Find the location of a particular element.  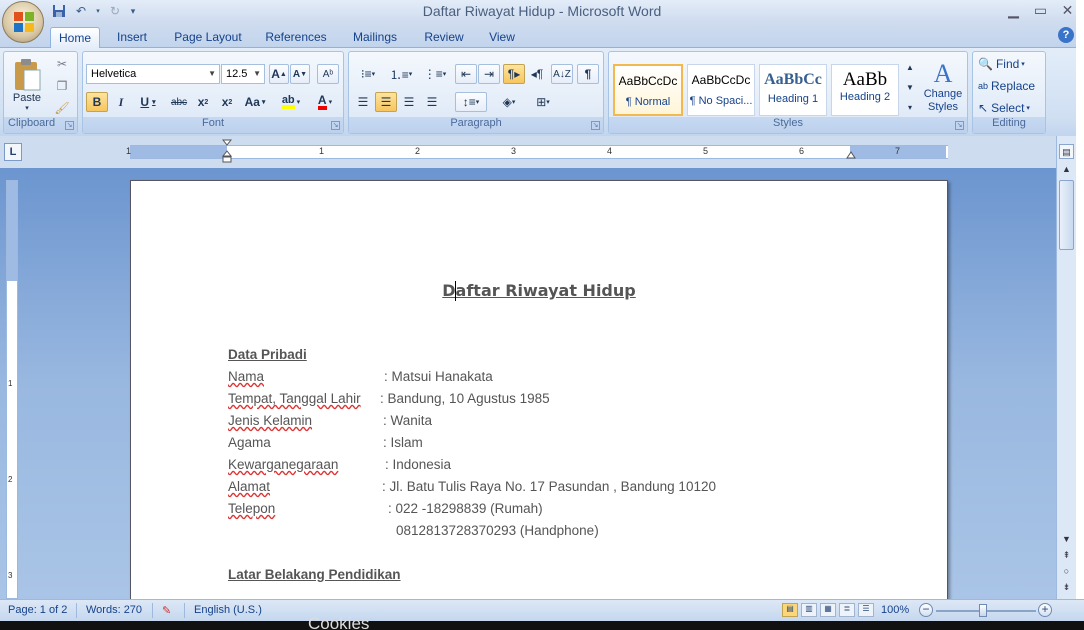

copy-button: ❐ is located at coordinates (62, 86).